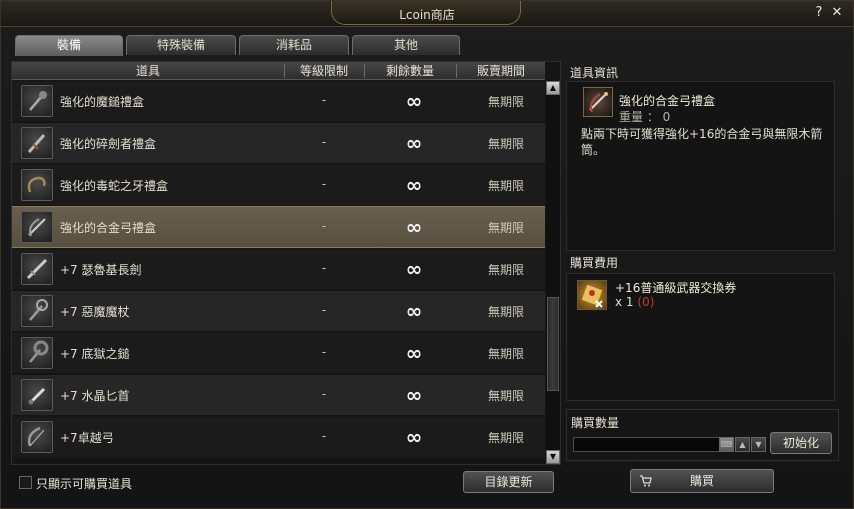 The height and width of the screenshot is (509, 854). Describe the element at coordinates (801, 443) in the screenshot. I see `reset-button: 初始化` at that location.